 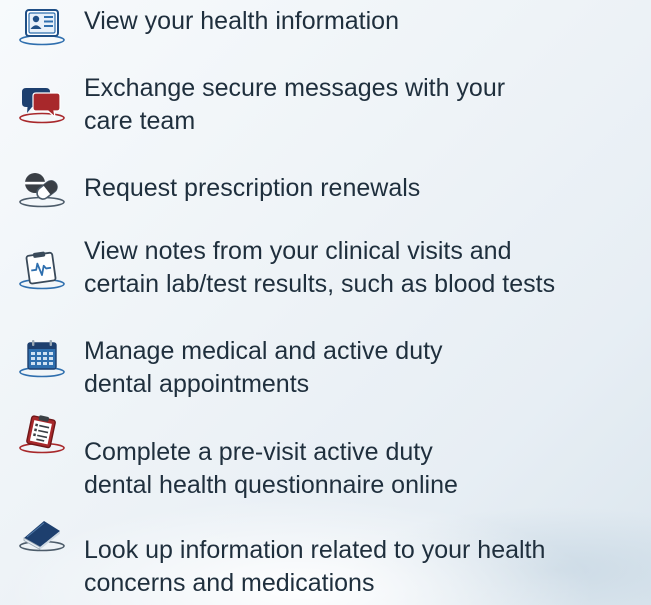 What do you see at coordinates (197, 384) in the screenshot?
I see `feature-text-line: dental appointments` at bounding box center [197, 384].